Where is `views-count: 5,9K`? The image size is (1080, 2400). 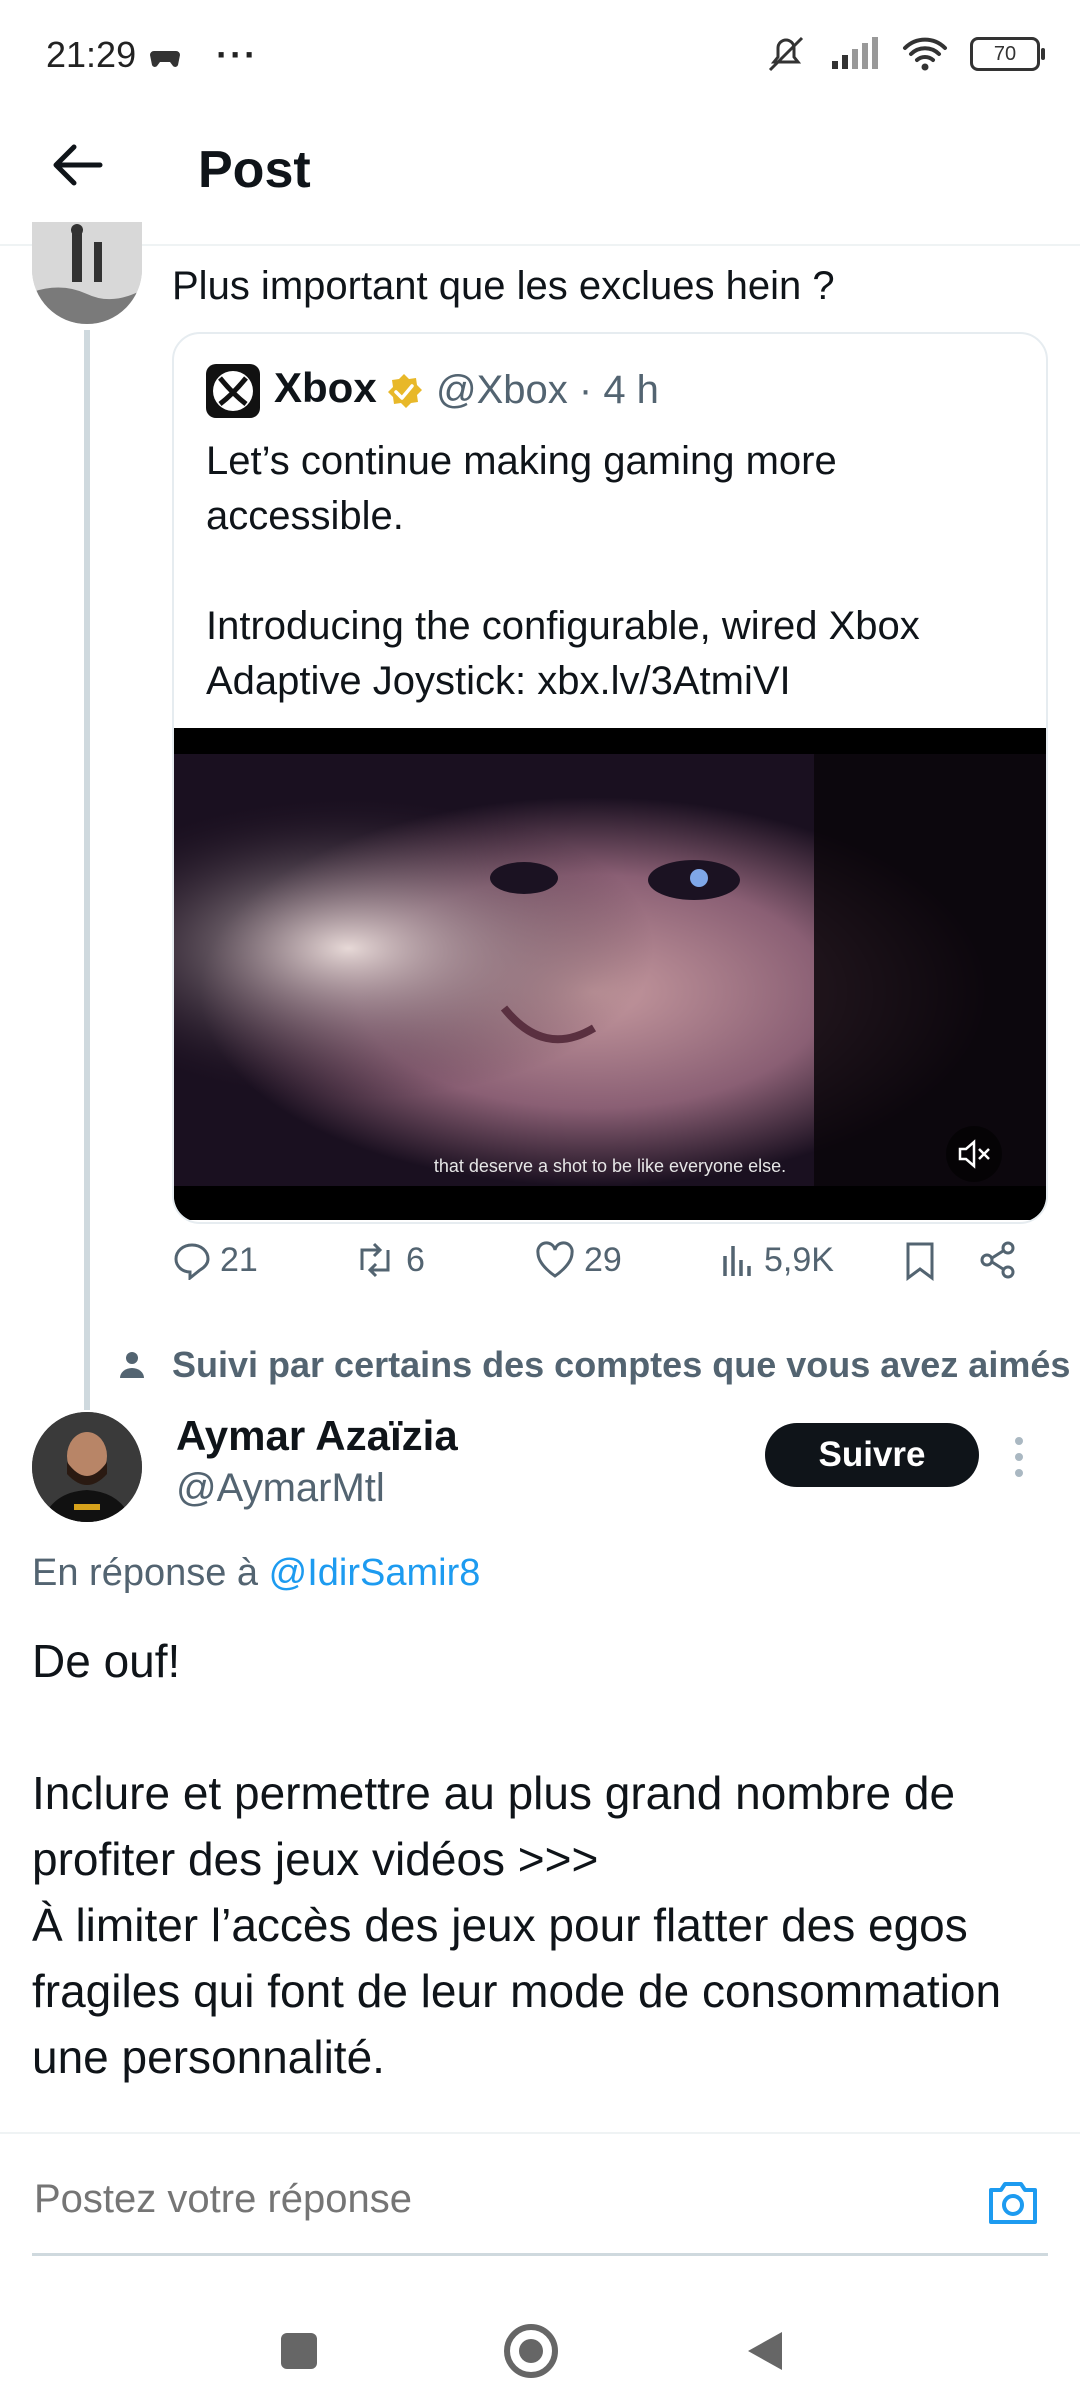
views-count: 5,9K is located at coordinates (799, 1259).